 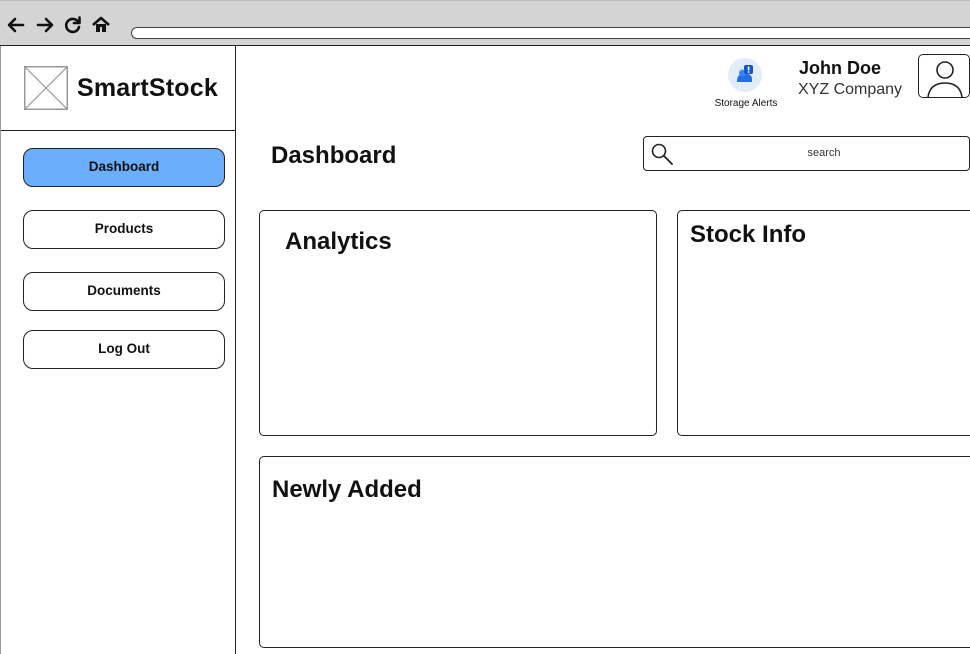 What do you see at coordinates (458, 323) in the screenshot?
I see `analytics-card: Analytics` at bounding box center [458, 323].